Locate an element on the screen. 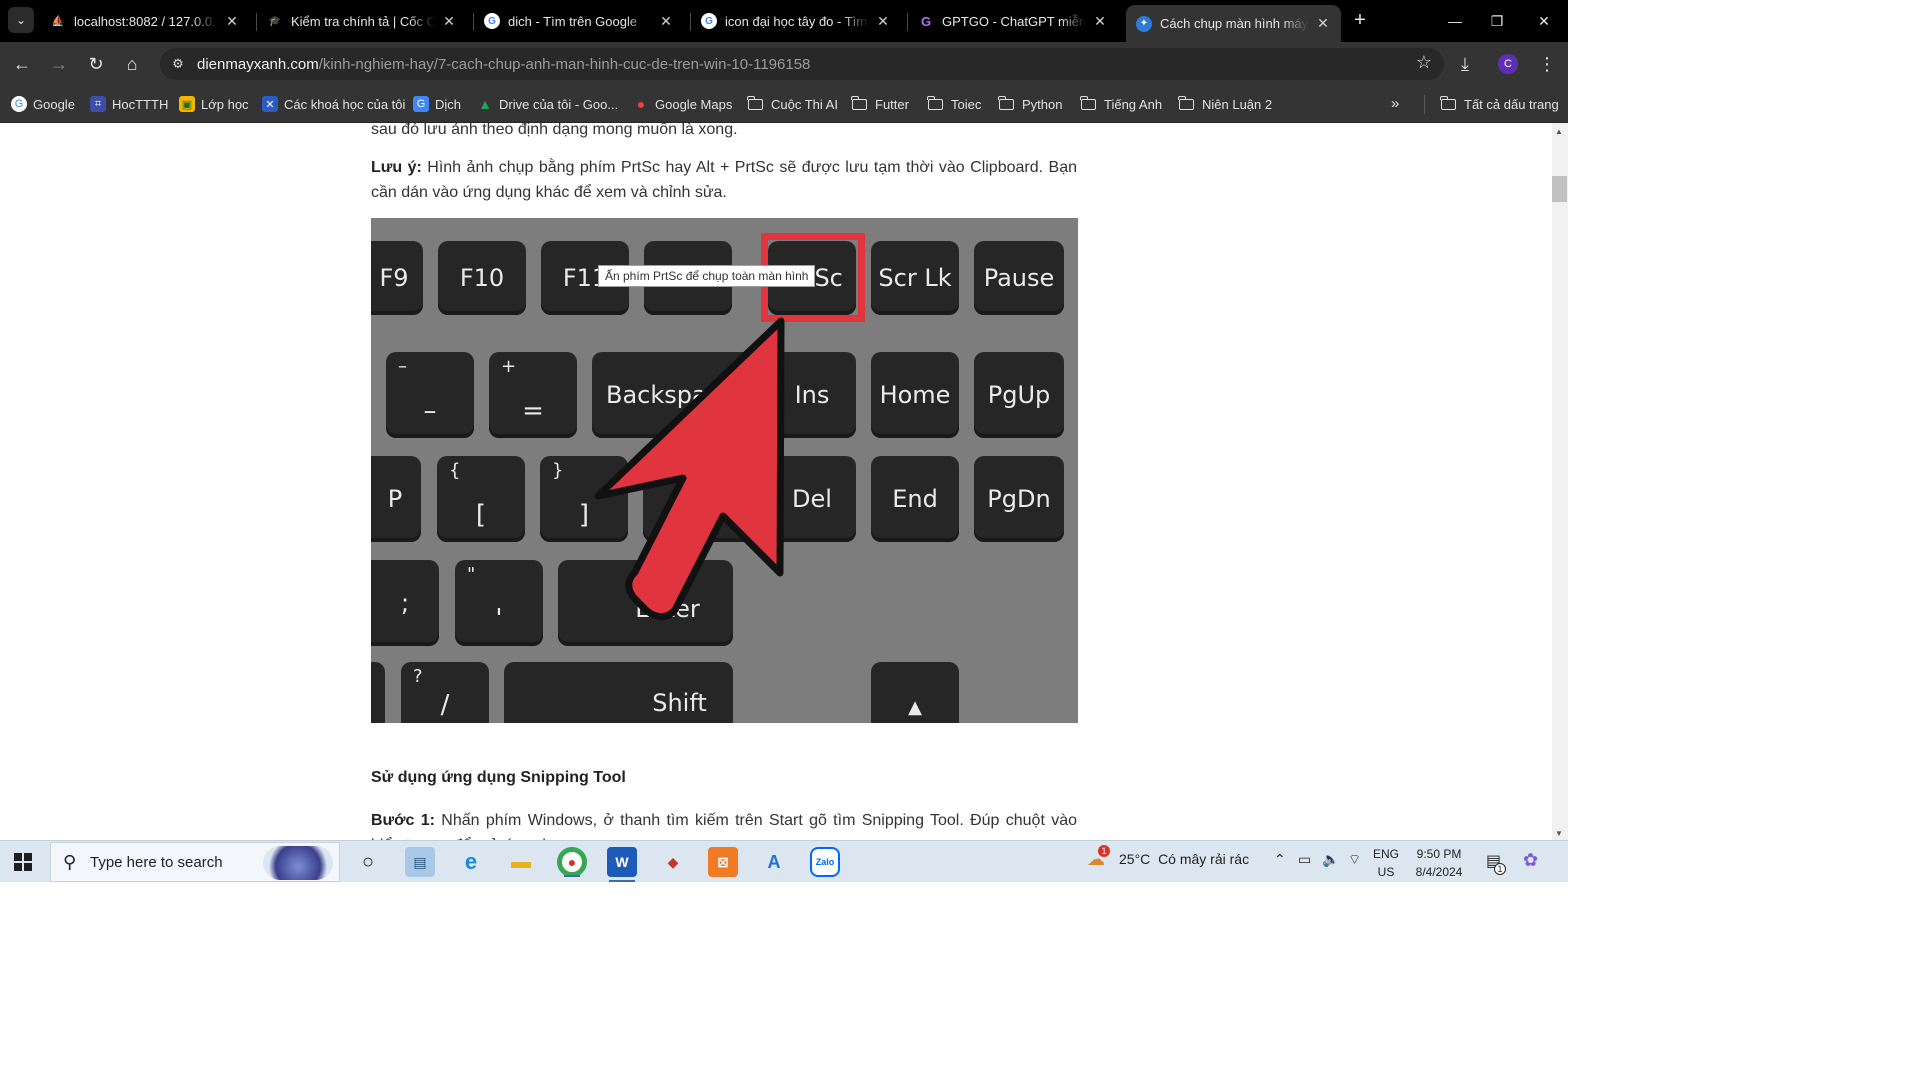 This screenshot has width=1920, height=1080. chrome-icon: ● is located at coordinates (572, 862).